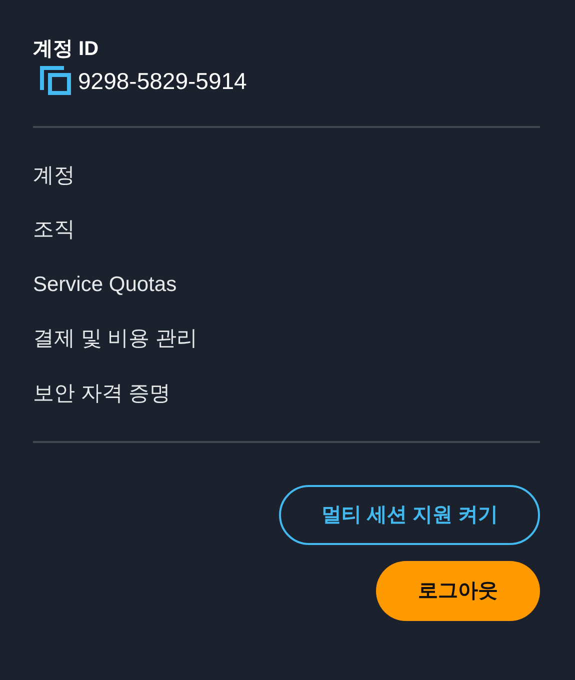  What do you see at coordinates (66, 49) in the screenshot?
I see `account-id-label: 계정 ID` at bounding box center [66, 49].